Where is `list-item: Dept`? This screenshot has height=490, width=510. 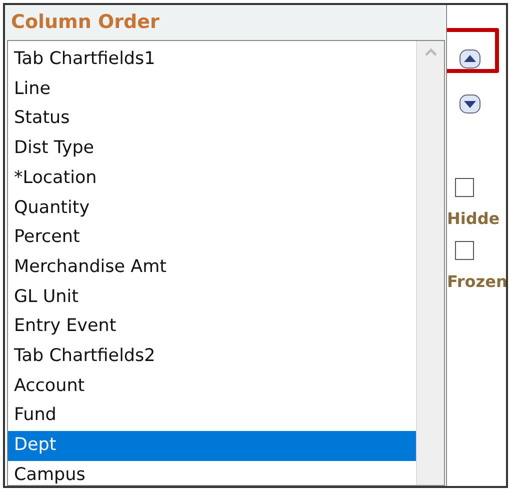
list-item: Dept is located at coordinates (212, 446).